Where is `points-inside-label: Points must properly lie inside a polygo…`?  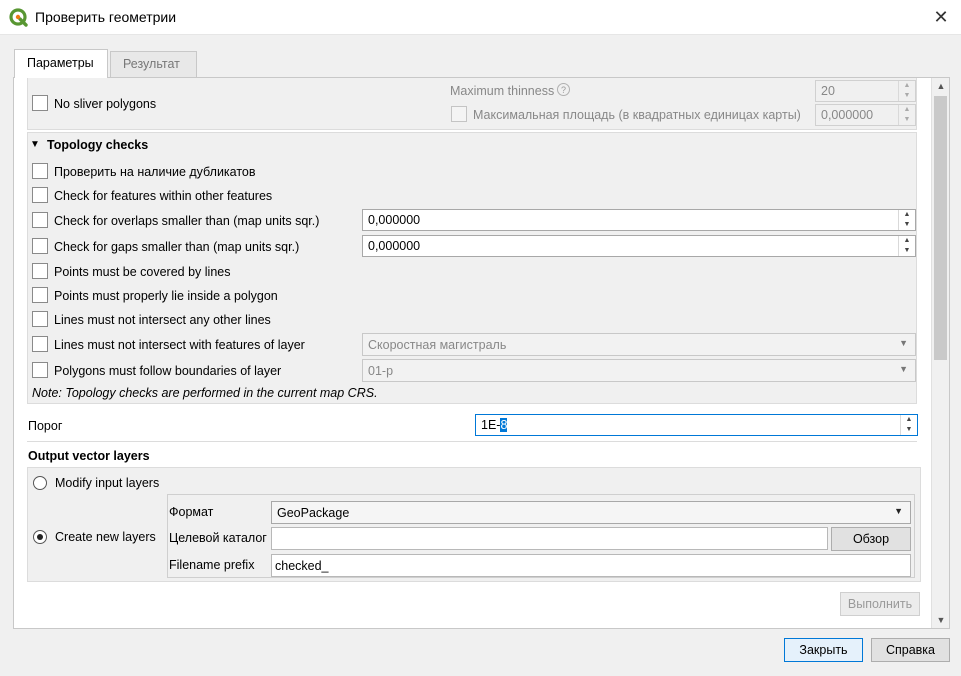
points-inside-label: Points must properly lie inside a polygo… is located at coordinates (166, 296).